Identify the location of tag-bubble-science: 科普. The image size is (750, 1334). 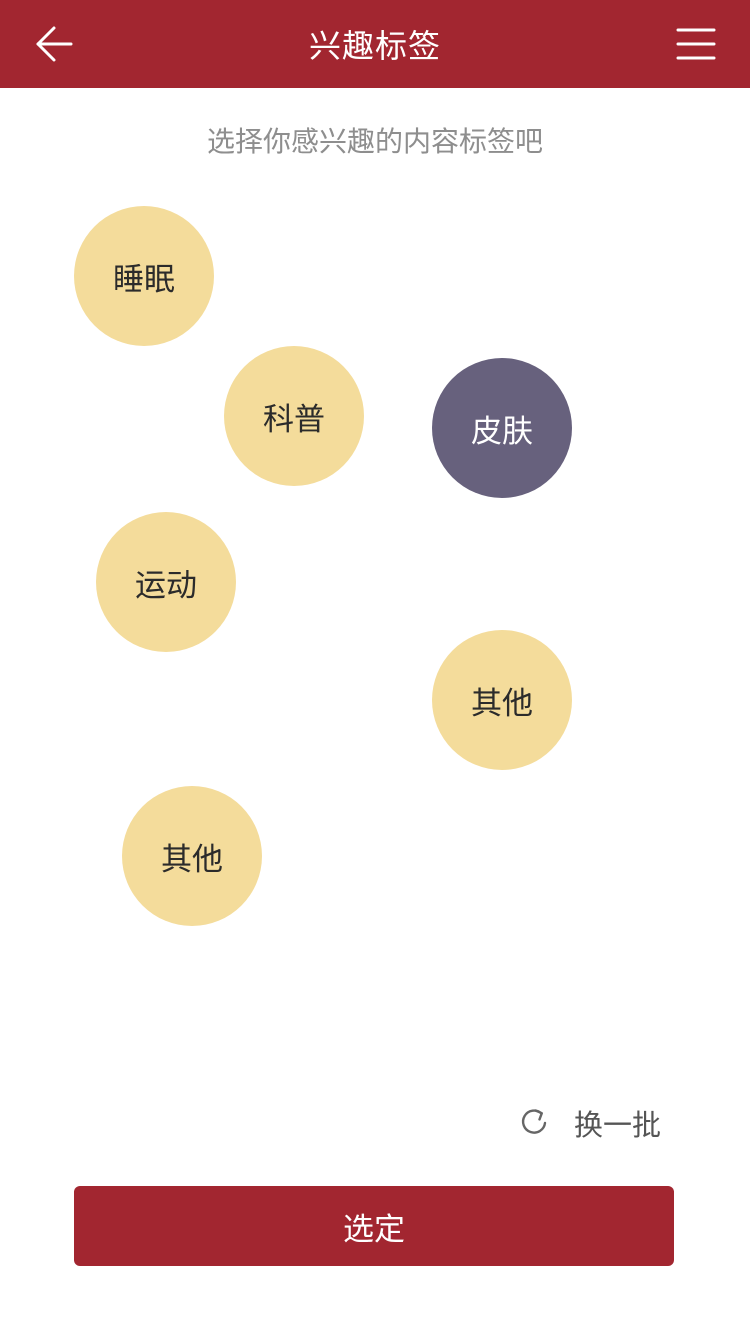
(294, 416).